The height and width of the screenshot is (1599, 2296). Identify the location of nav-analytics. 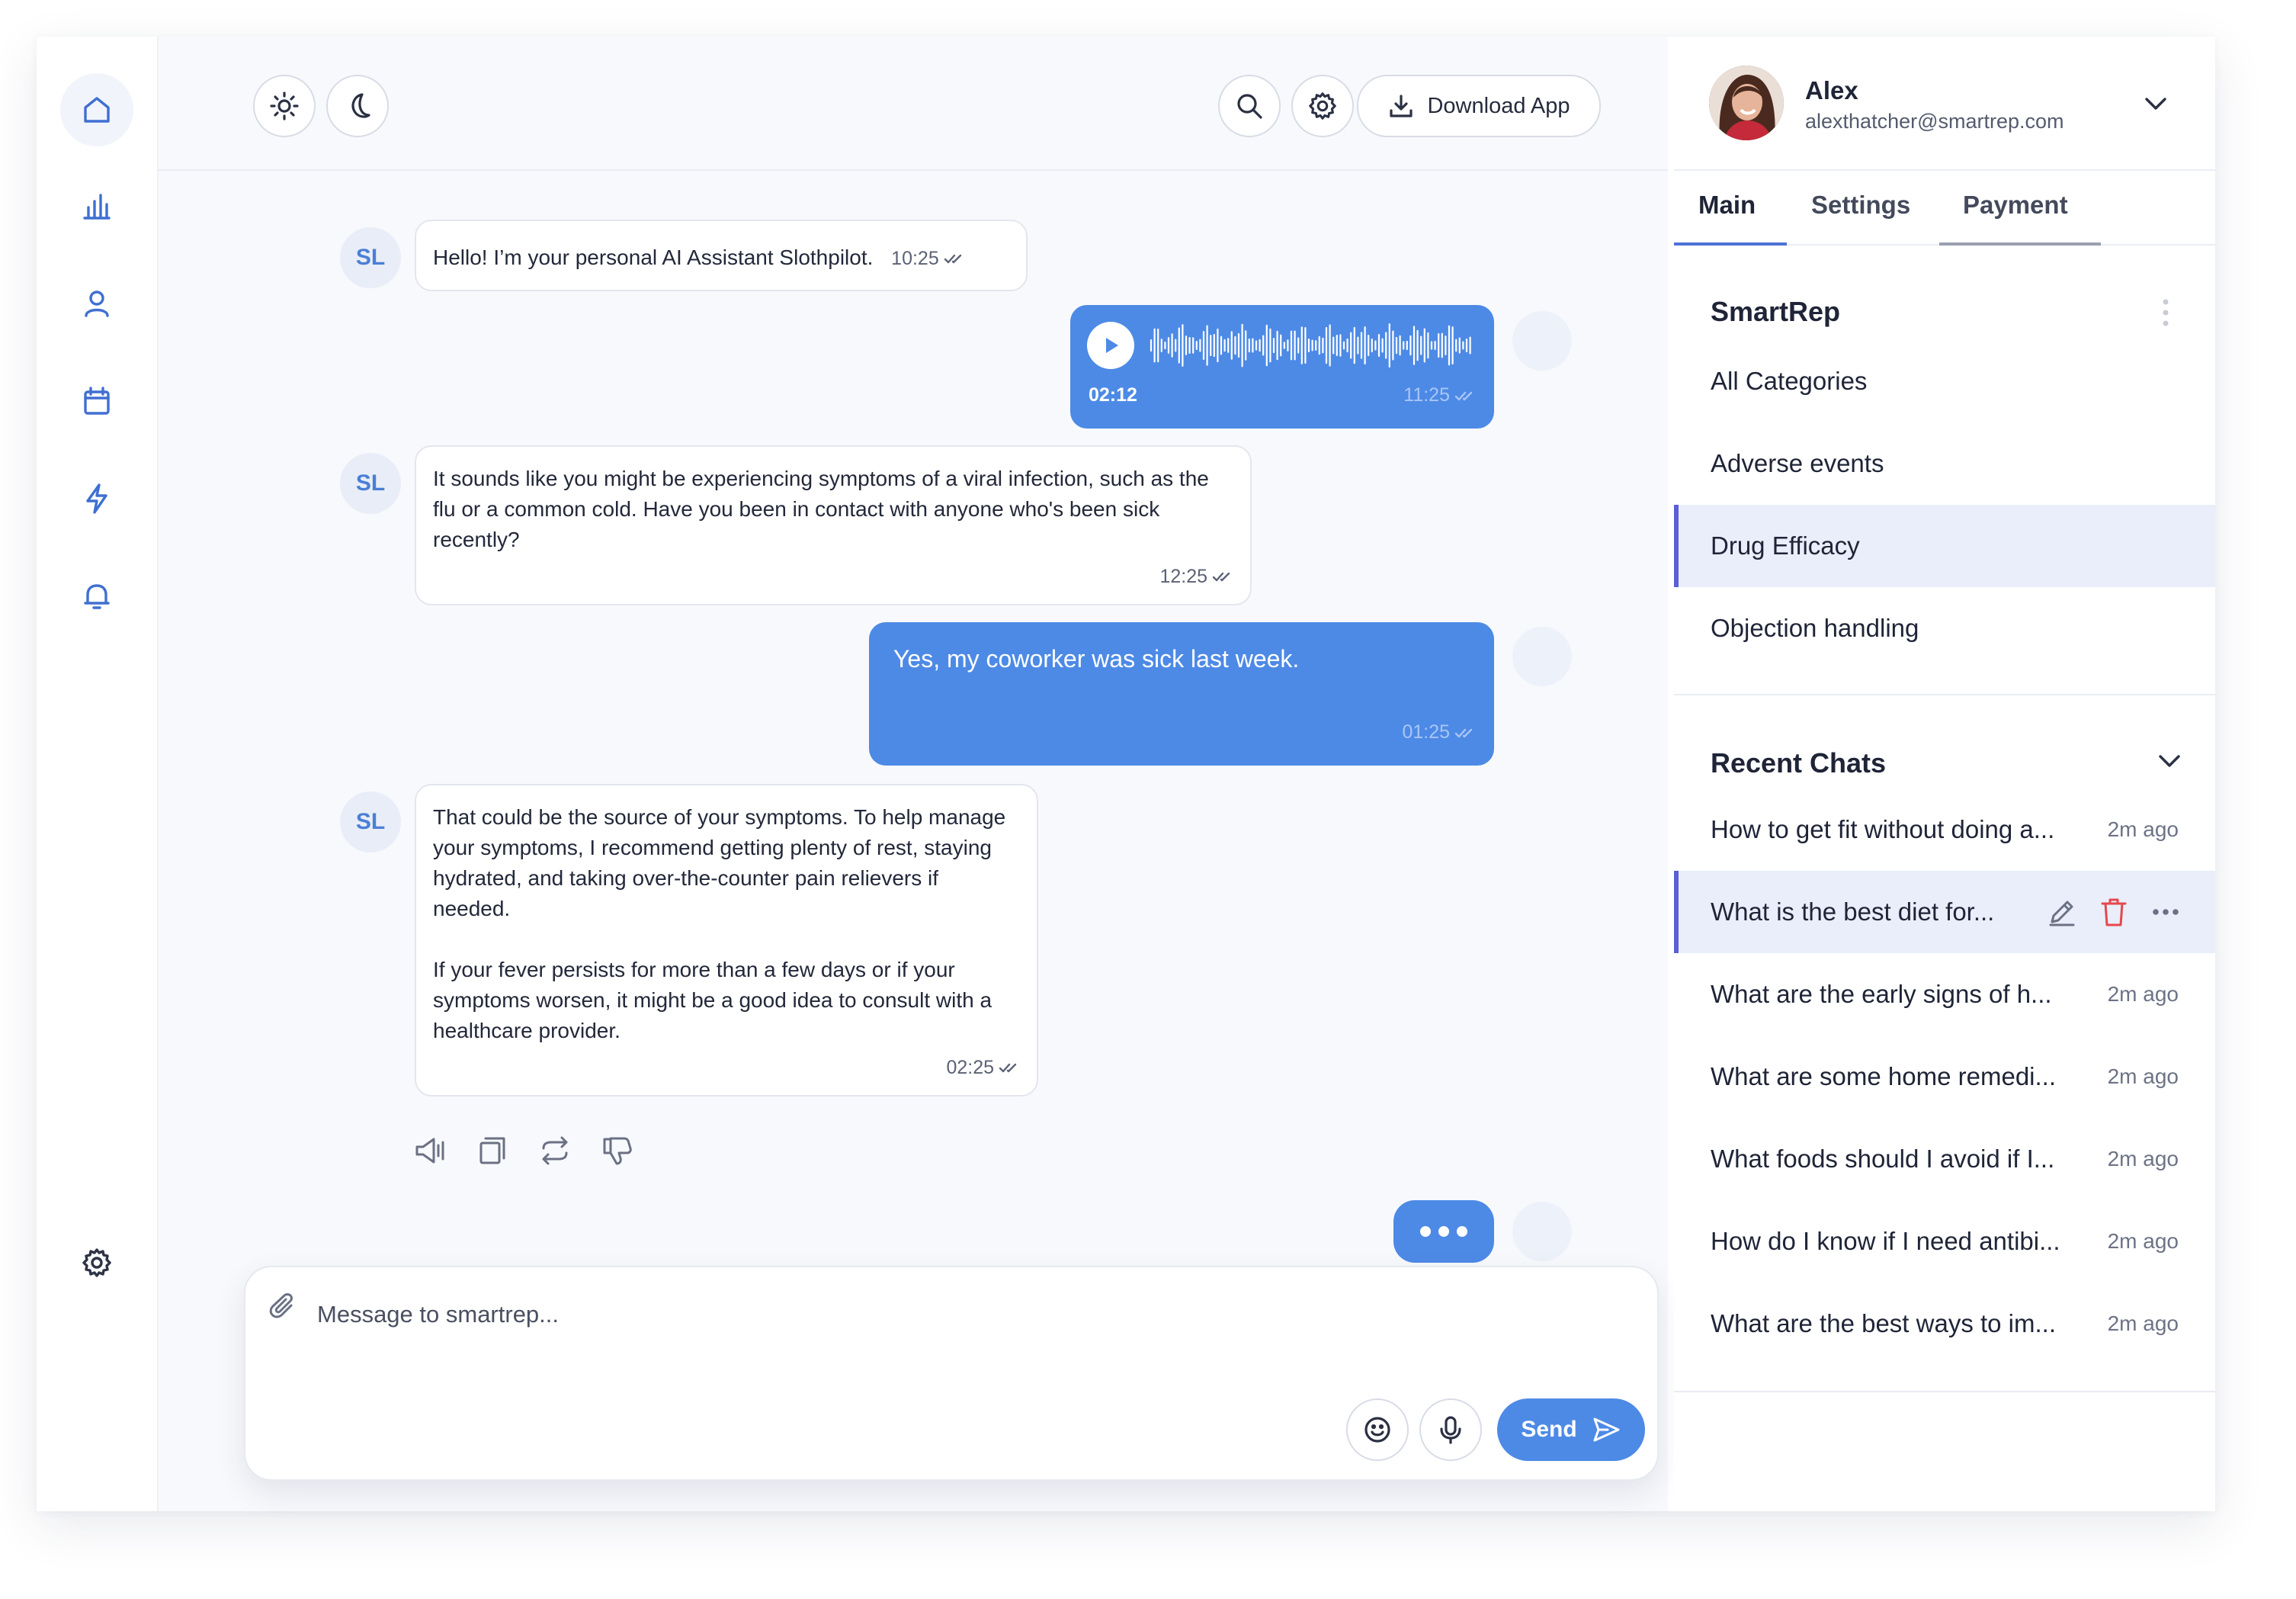
(96, 205).